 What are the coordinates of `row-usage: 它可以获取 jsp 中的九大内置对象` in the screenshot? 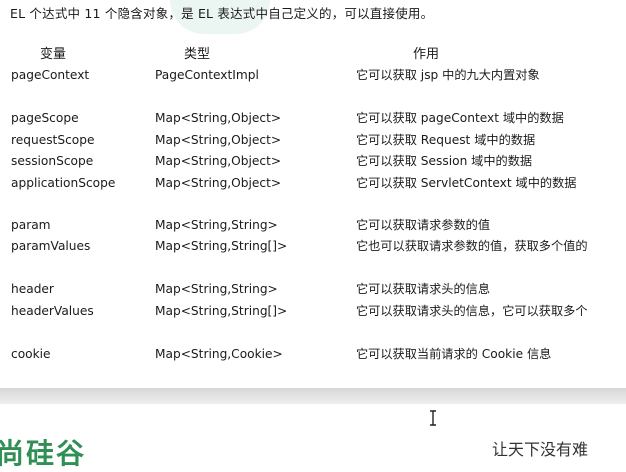 It's located at (448, 75).